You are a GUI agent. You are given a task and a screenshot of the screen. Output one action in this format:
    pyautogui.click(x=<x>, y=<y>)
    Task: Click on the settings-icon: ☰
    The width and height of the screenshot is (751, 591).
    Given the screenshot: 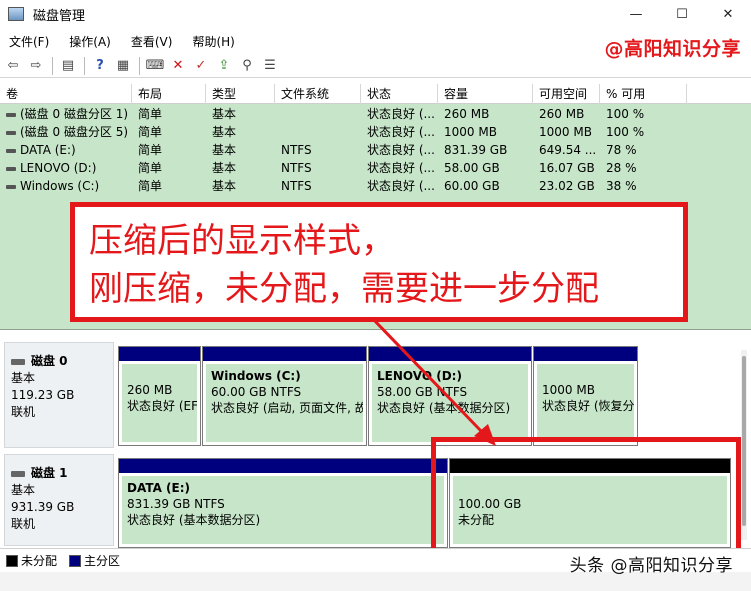 What is the action you would take?
    pyautogui.click(x=270, y=65)
    